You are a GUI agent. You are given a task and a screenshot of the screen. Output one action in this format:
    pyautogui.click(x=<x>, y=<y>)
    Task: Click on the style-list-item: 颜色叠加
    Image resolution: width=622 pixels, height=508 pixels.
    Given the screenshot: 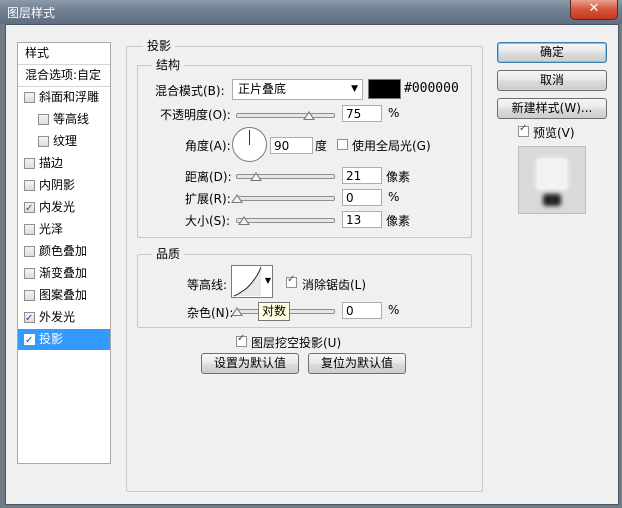 What is the action you would take?
    pyautogui.click(x=64, y=251)
    